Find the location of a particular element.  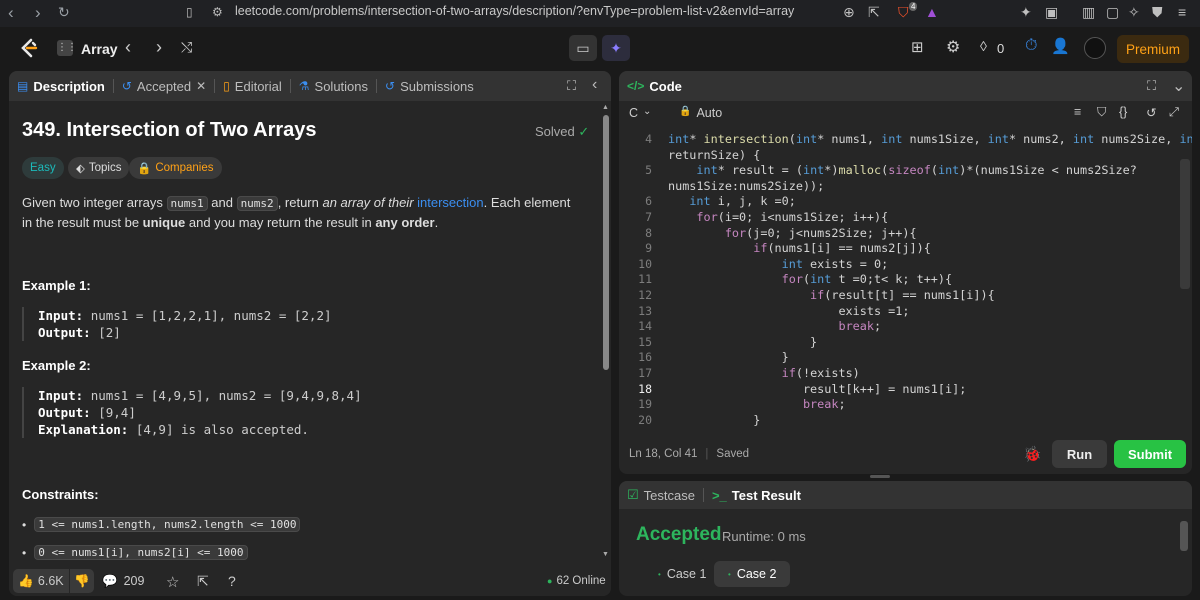

tab-submissions: ↺ Submissions is located at coordinates (429, 86).